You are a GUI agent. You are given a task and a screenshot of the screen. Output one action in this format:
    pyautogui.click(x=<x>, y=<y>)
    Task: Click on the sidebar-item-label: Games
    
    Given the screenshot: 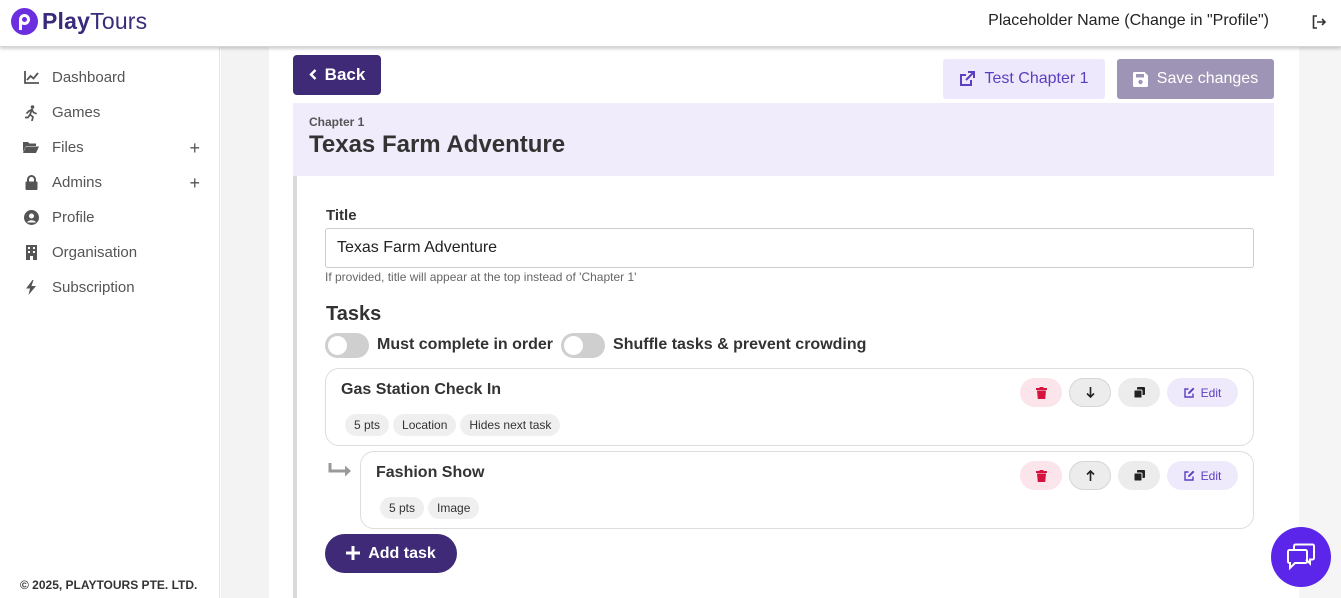 What is the action you would take?
    pyautogui.click(x=76, y=112)
    